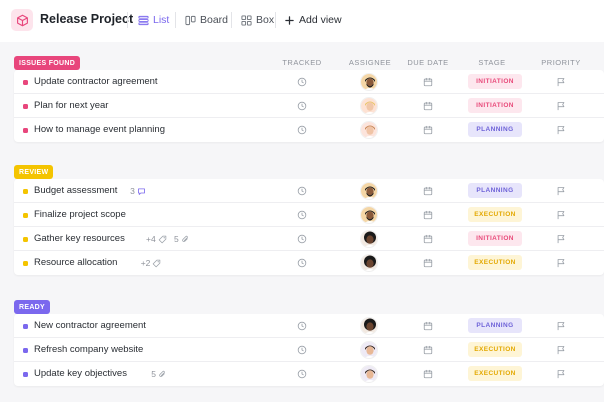 The image size is (604, 402). I want to click on task-row: Gather key resources +4 5 INITIATION, so click(309, 239).